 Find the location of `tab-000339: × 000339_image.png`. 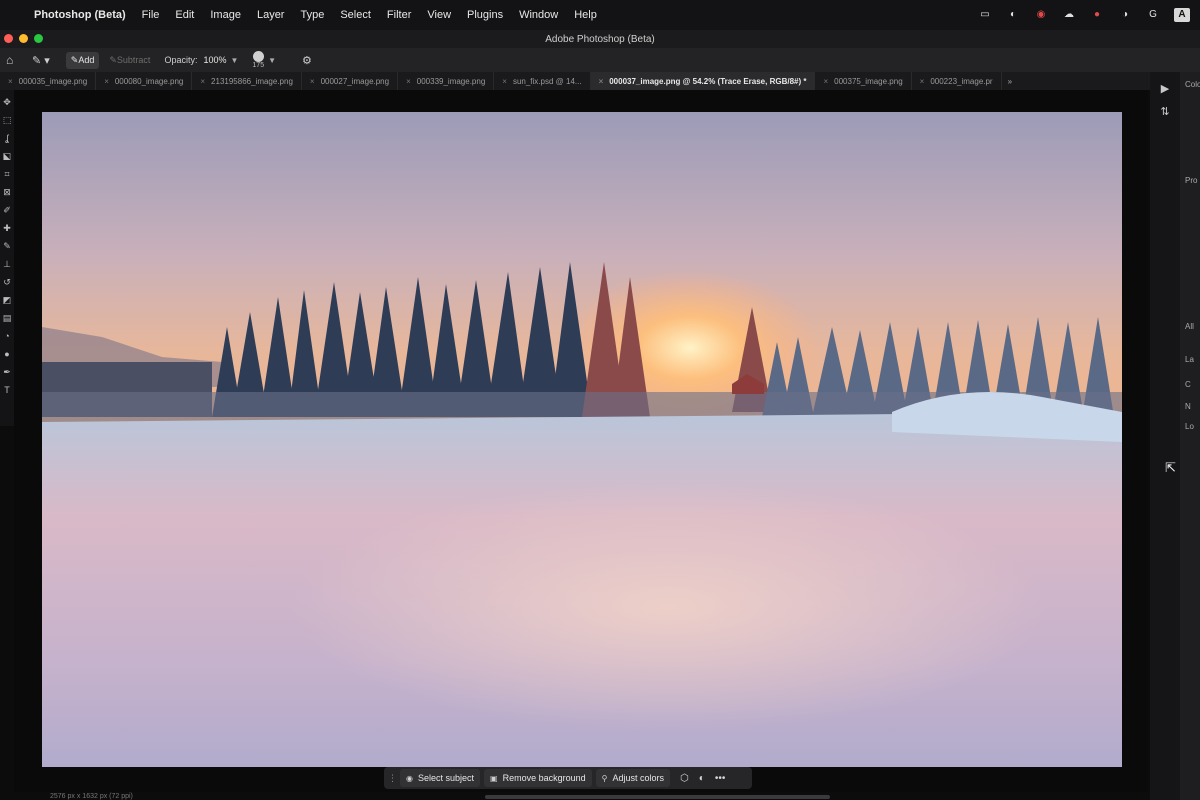

tab-000339: × 000339_image.png is located at coordinates (446, 81).